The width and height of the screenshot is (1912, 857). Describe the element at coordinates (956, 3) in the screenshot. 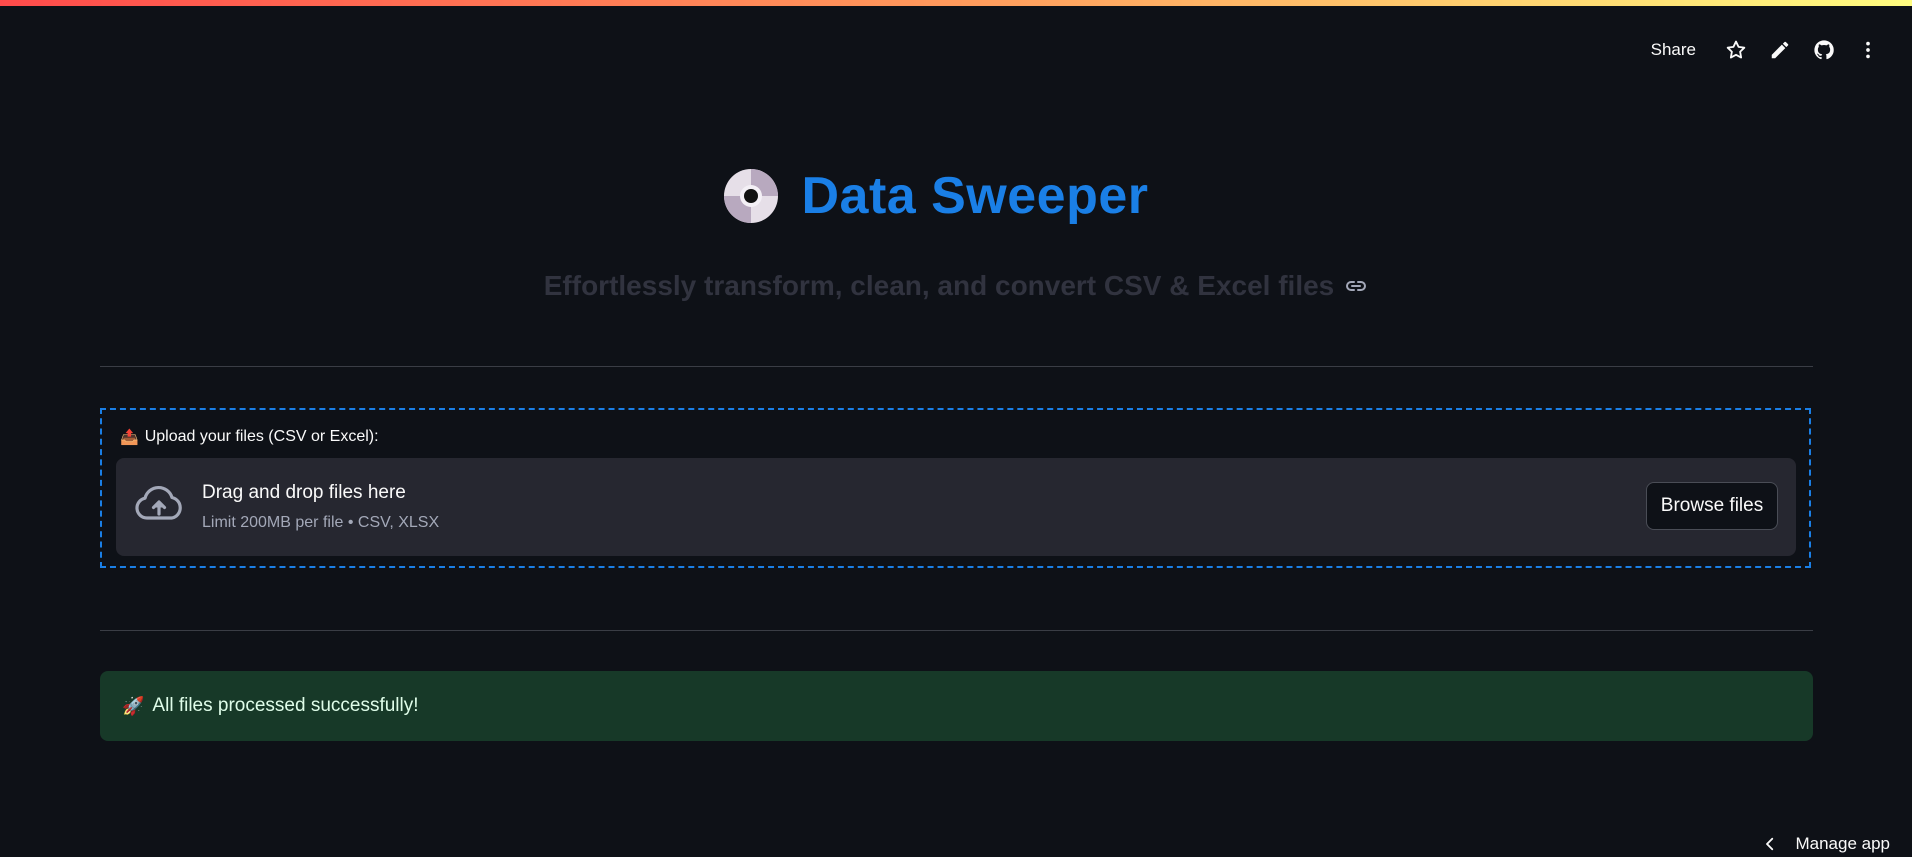

I see `top-decoration-bar` at that location.